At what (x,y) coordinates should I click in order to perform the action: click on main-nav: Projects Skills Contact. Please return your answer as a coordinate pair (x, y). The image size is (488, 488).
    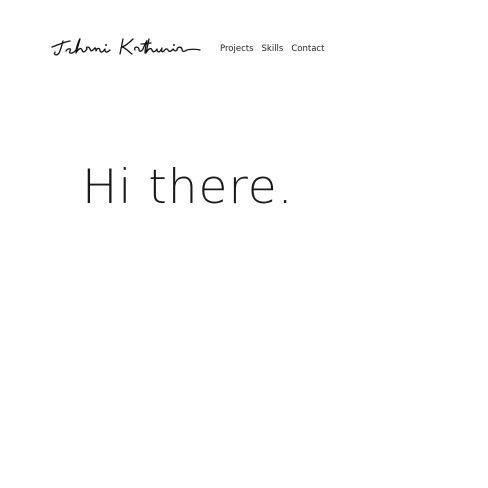
    Looking at the image, I should click on (272, 49).